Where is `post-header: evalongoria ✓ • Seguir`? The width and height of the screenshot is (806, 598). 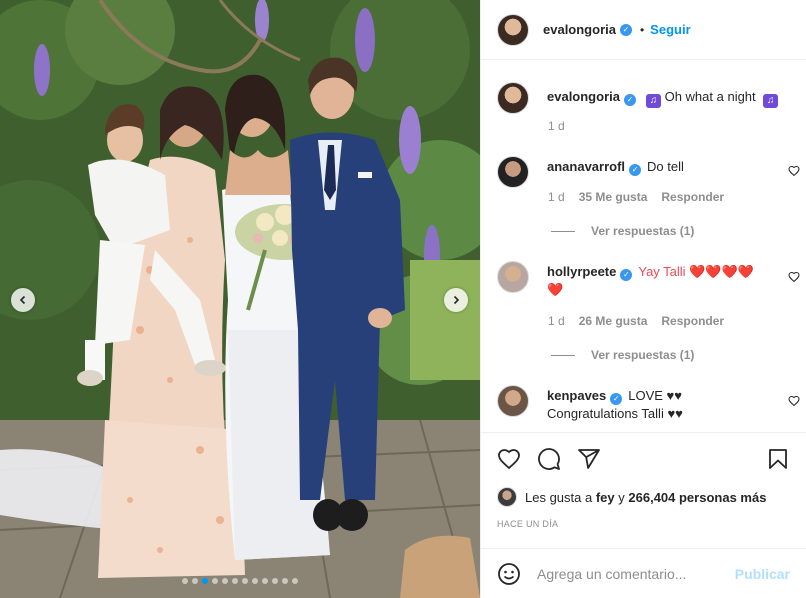
post-header: evalongoria ✓ • Seguir is located at coordinates (643, 30).